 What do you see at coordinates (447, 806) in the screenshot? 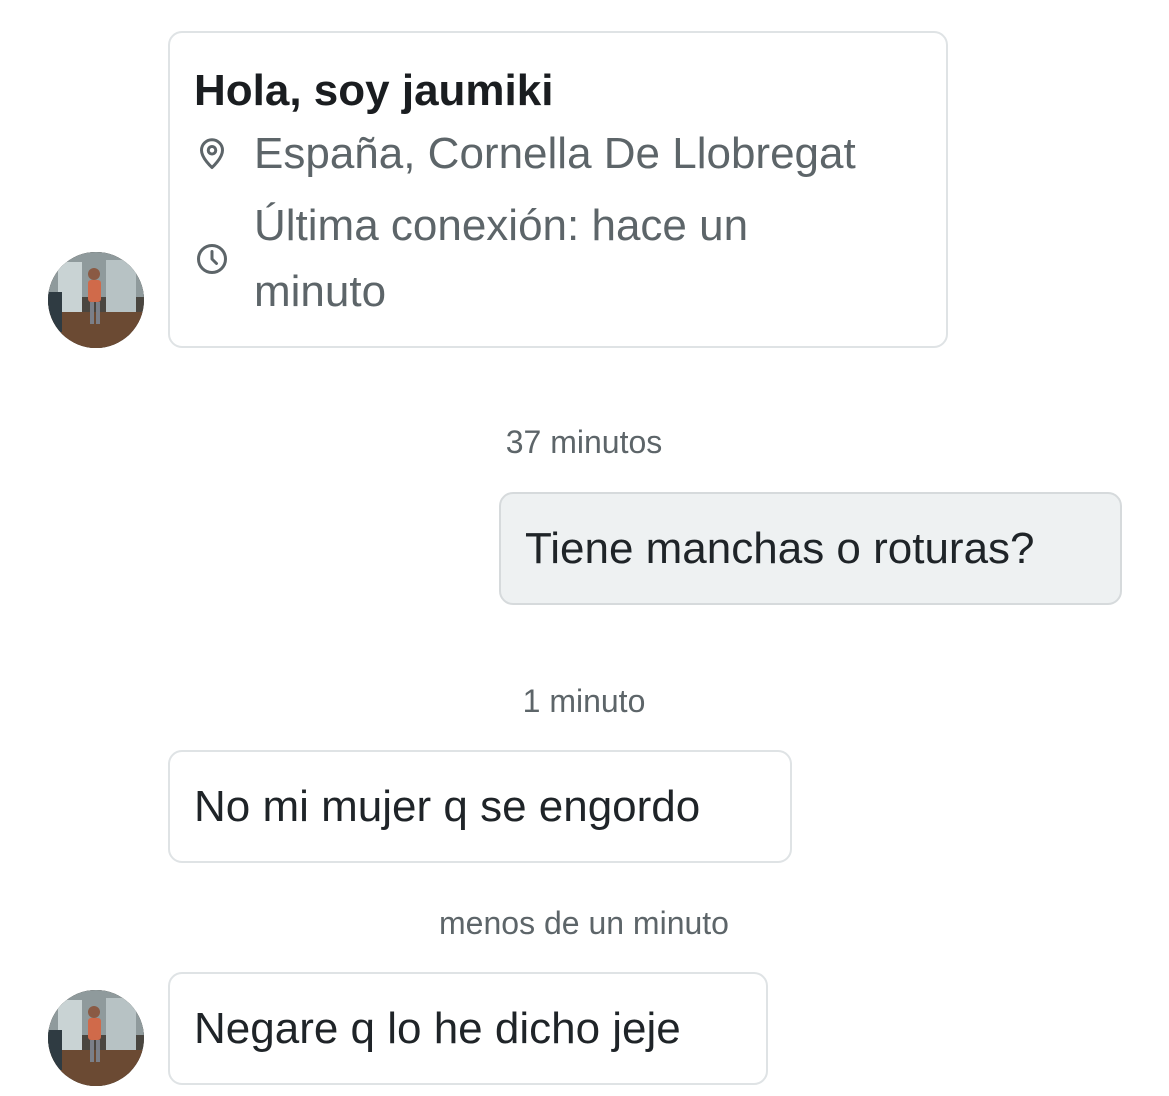
I see `message-text: No mi mujer q se engordo` at bounding box center [447, 806].